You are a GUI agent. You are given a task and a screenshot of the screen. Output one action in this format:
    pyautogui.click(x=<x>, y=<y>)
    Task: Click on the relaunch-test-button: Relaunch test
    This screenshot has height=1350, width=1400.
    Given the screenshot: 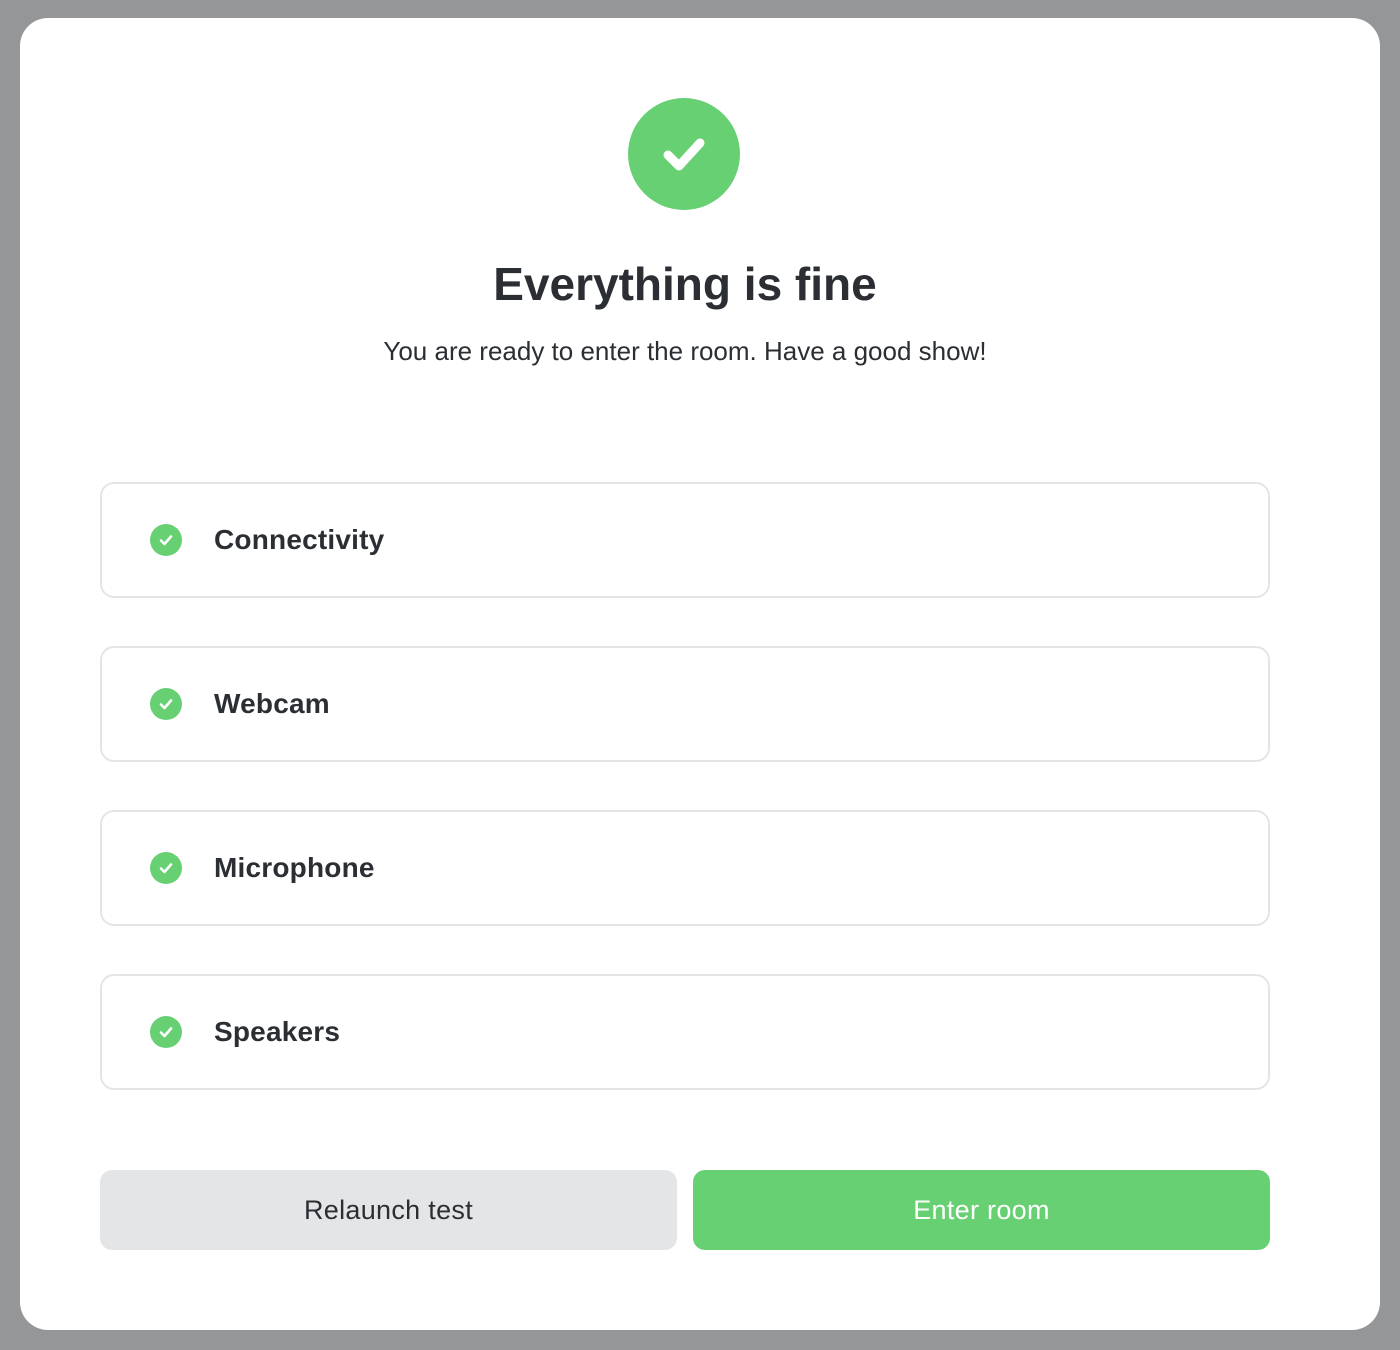 What is the action you would take?
    pyautogui.click(x=388, y=1210)
    